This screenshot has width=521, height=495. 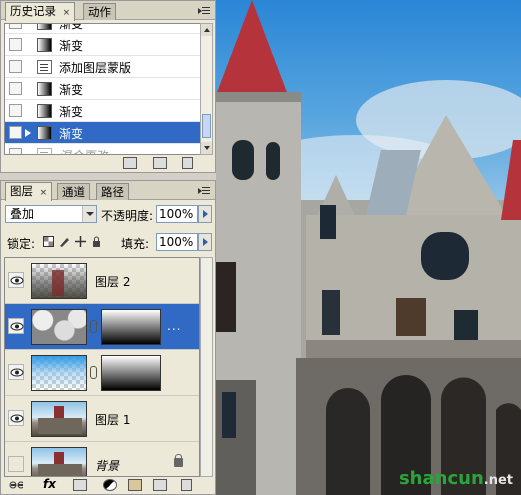 I want to click on history-panel: 历史记录 × 动作 渐变 渐变 添加图层蒙版 渐变 渐变 渐变, so click(x=108, y=86).